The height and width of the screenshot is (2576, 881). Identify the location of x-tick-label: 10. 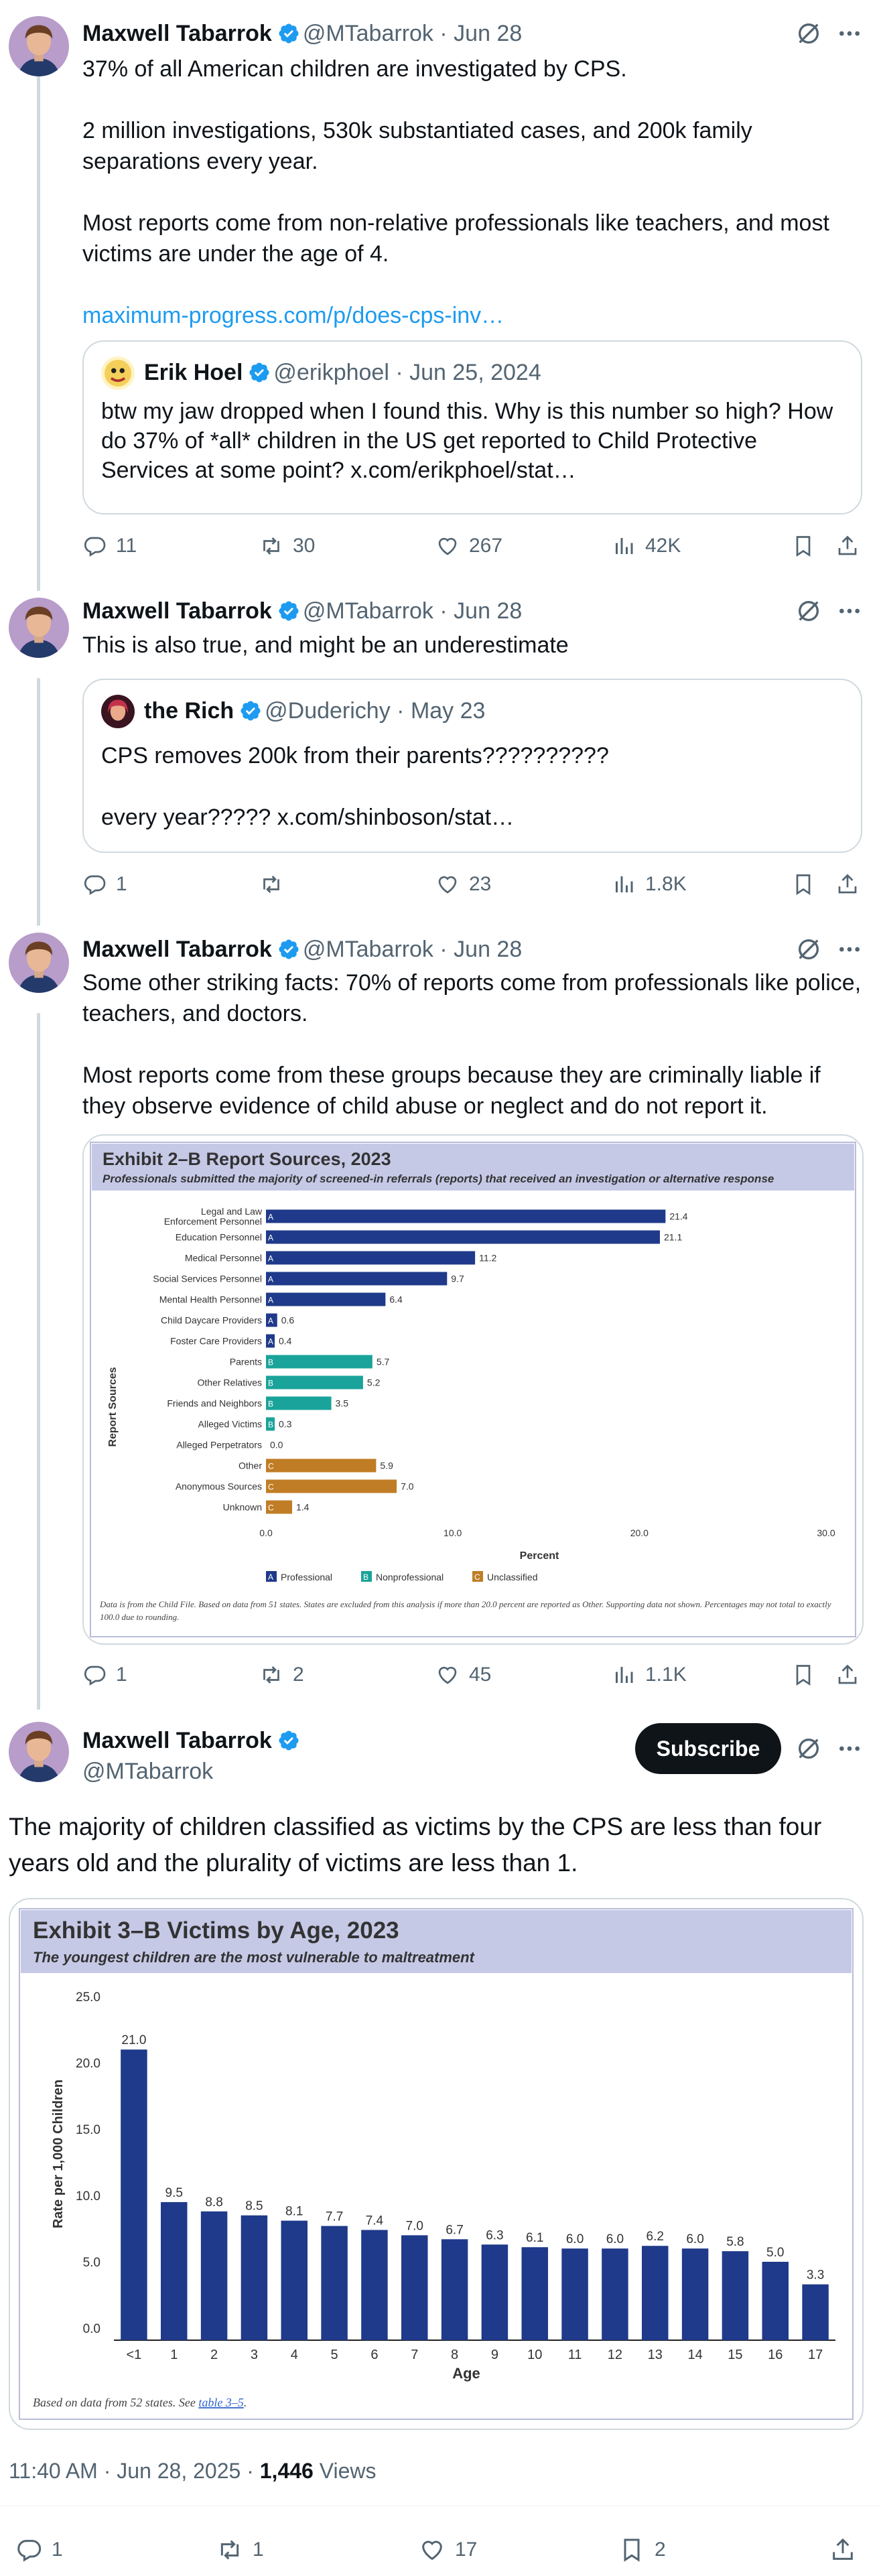
(534, 2355).